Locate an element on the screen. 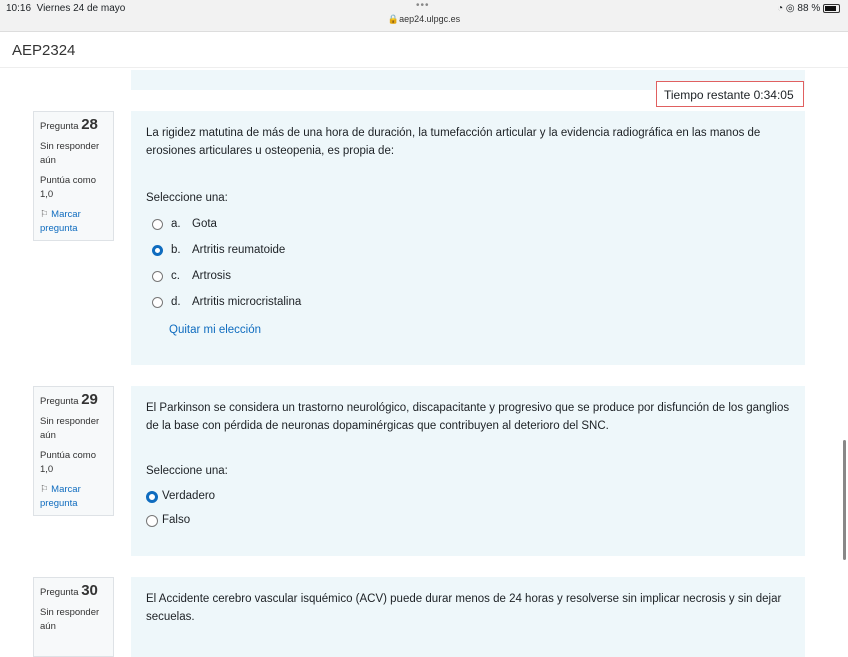 The image size is (848, 657). scrollbar is located at coordinates (844, 500).